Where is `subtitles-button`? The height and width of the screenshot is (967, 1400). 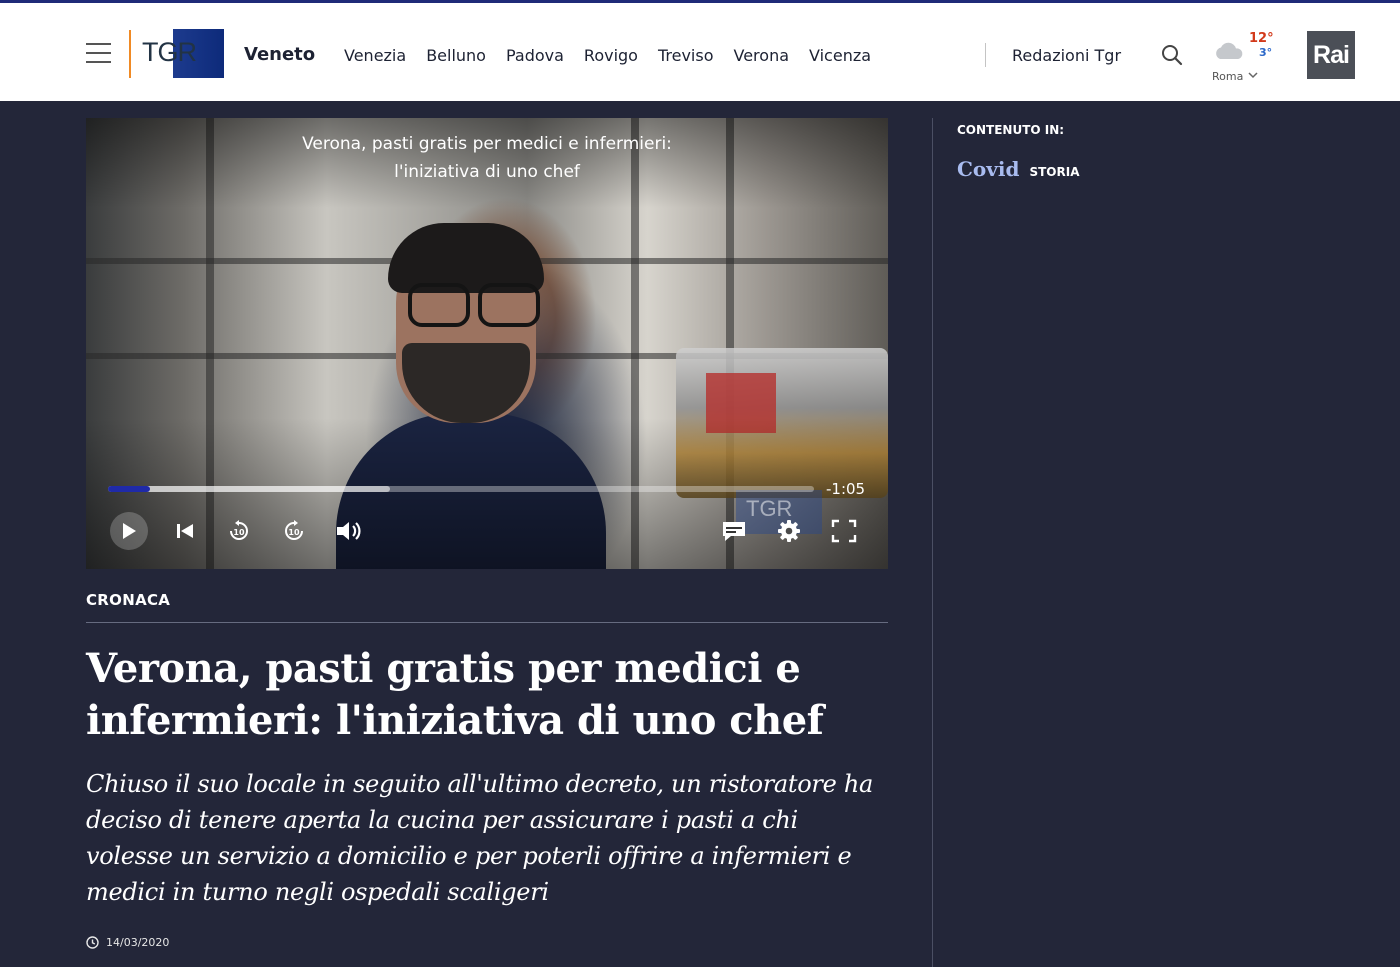 subtitles-button is located at coordinates (734, 531).